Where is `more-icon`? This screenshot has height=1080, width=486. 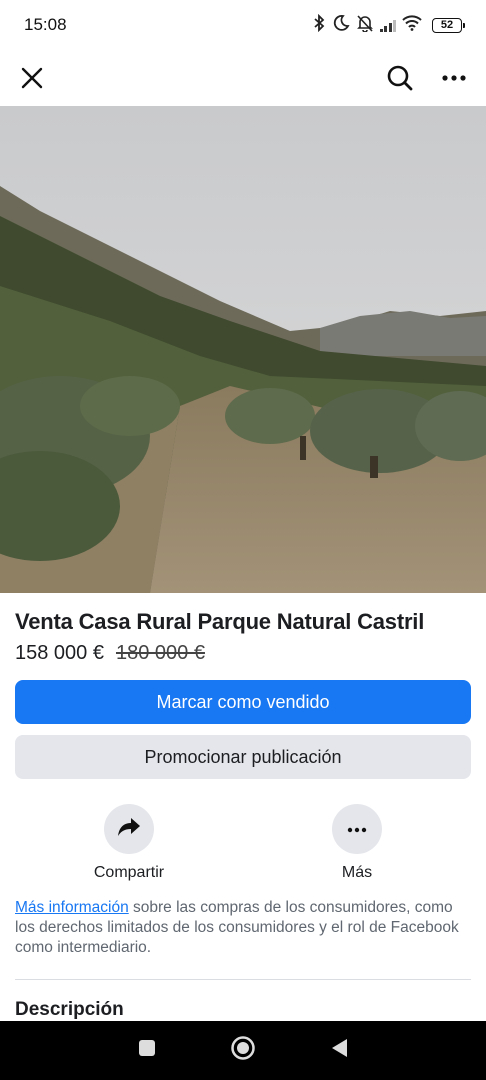 more-icon is located at coordinates (454, 78).